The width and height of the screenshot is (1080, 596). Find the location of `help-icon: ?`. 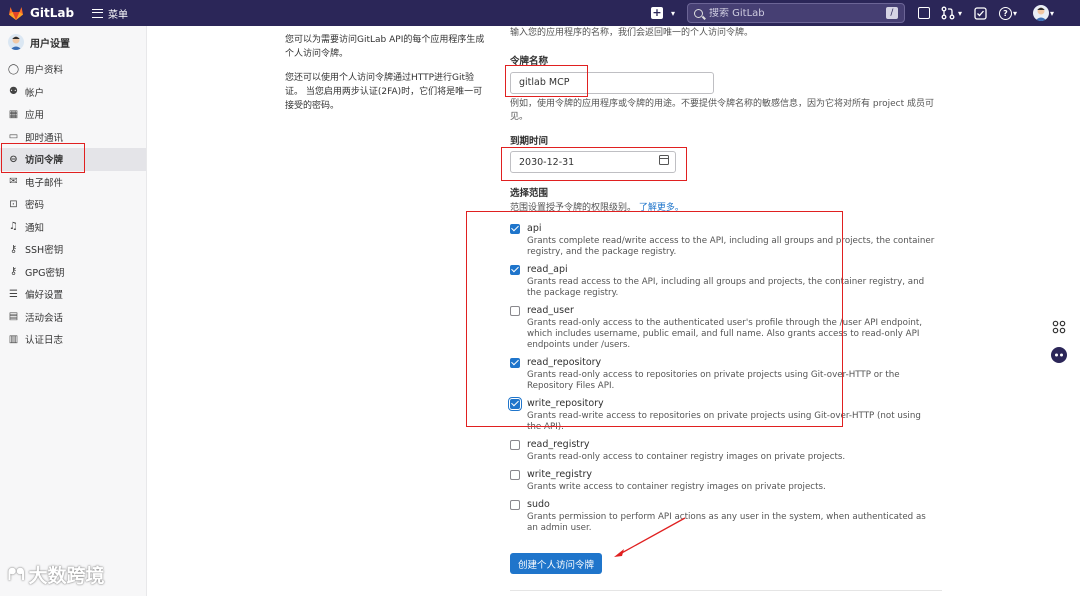

help-icon: ? is located at coordinates (1005, 13).